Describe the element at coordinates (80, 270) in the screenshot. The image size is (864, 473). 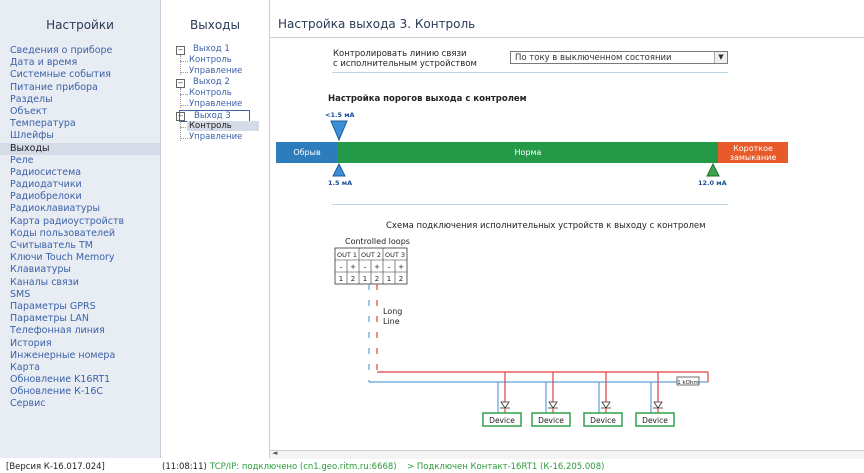
I see `settings-item: Клавиатуры` at that location.